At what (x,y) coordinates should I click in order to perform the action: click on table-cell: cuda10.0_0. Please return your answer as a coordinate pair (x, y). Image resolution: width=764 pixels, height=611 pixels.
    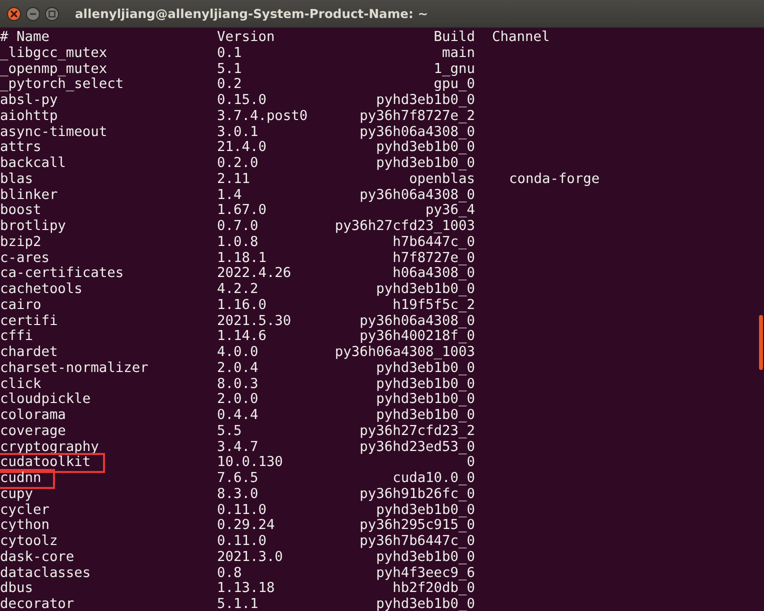
    Looking at the image, I should click on (433, 479).